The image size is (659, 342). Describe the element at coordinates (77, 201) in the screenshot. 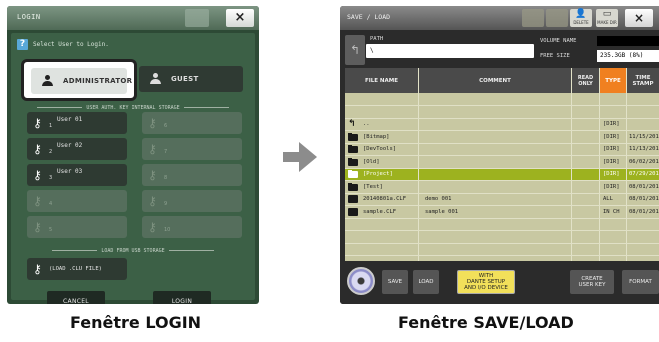

I see `user-key-slot-4: ⚷ 4` at that location.